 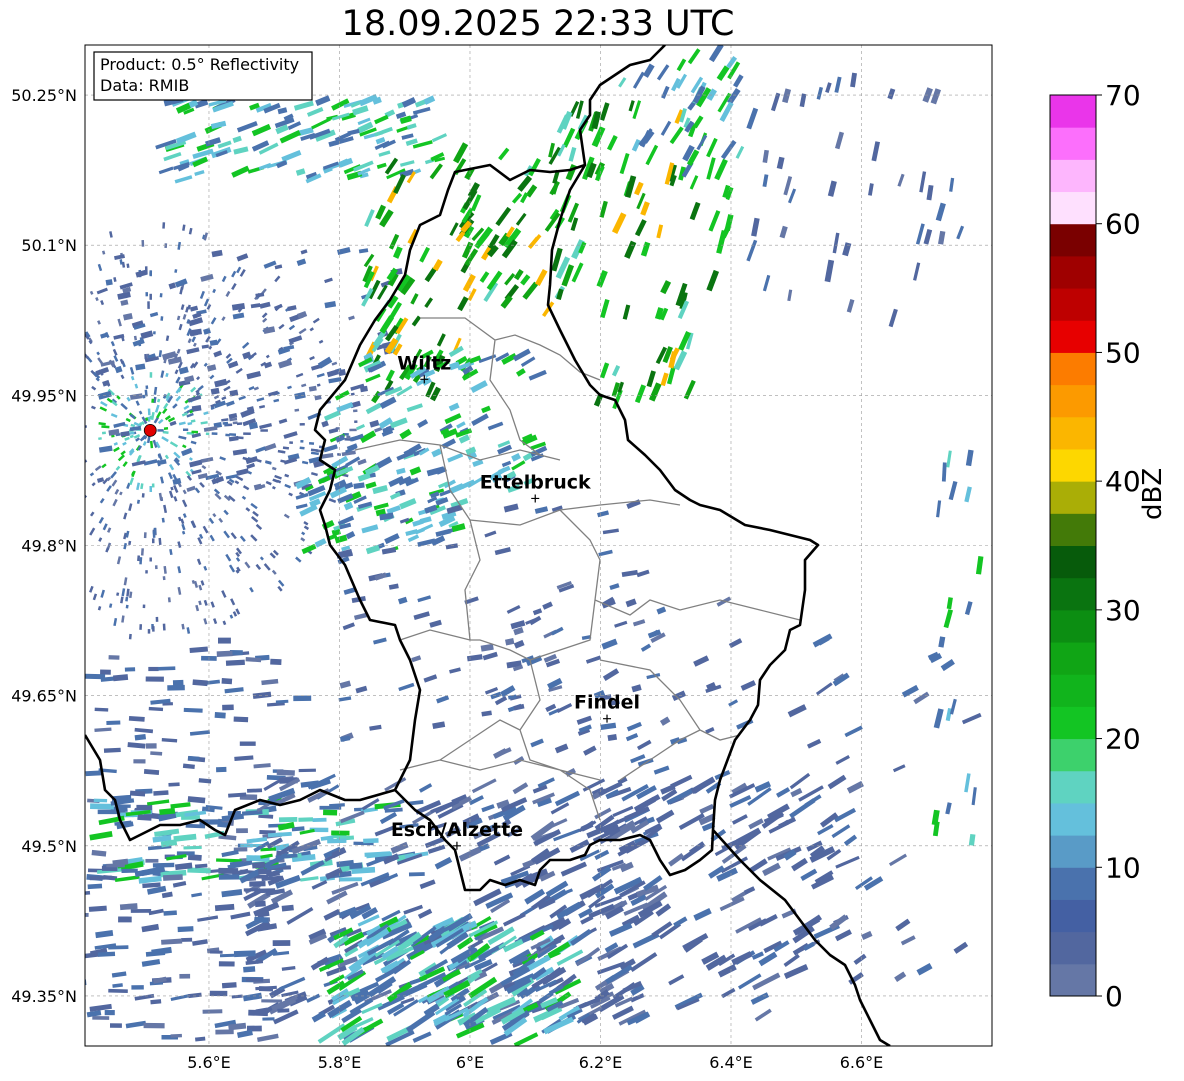 I want to click on city-label: Wiltz, so click(x=424, y=363).